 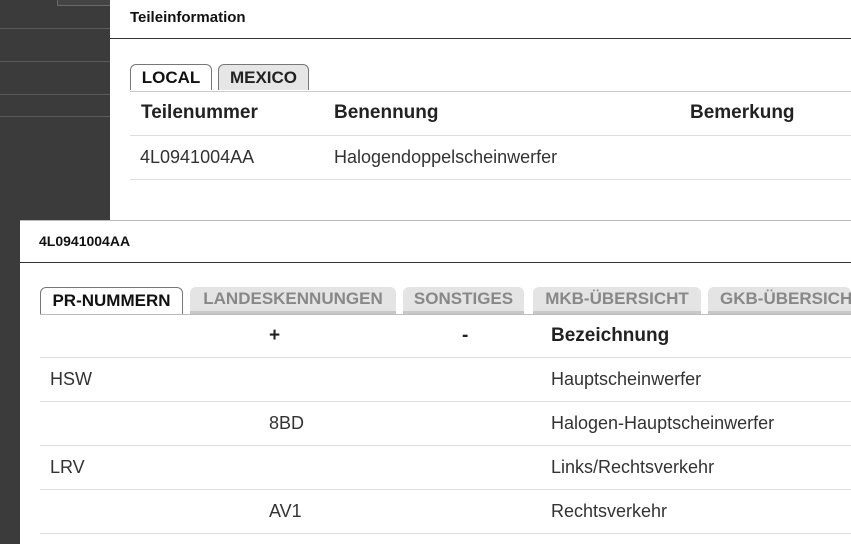 I want to click on sidebar-tab, so click(x=84, y=3).